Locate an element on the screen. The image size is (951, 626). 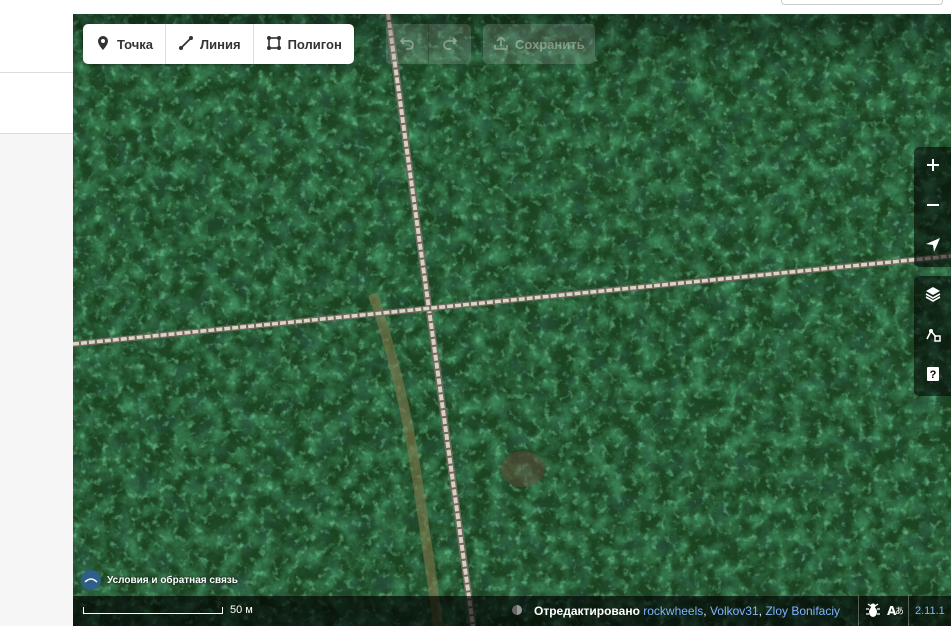
add-point-button: Точка is located at coordinates (125, 44).